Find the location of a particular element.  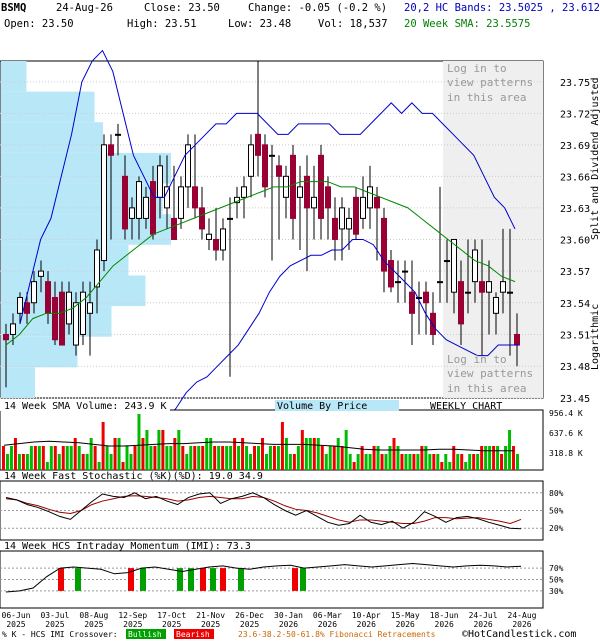

date-tick: 21-Nov is located at coordinates (210, 615).